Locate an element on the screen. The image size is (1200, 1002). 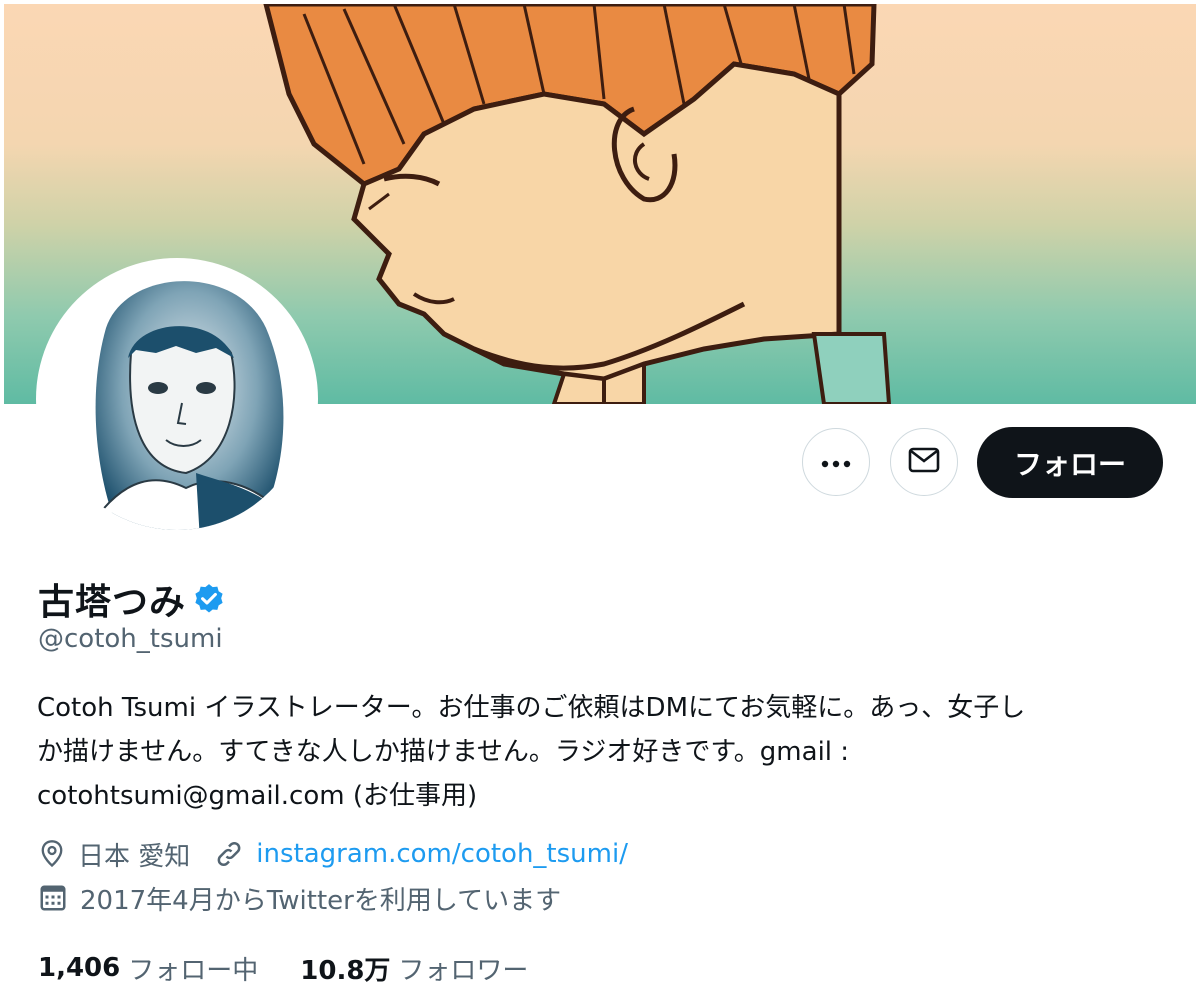
profile-join-row: 2017年4月からTwitterを利用しています is located at coordinates (299, 898).